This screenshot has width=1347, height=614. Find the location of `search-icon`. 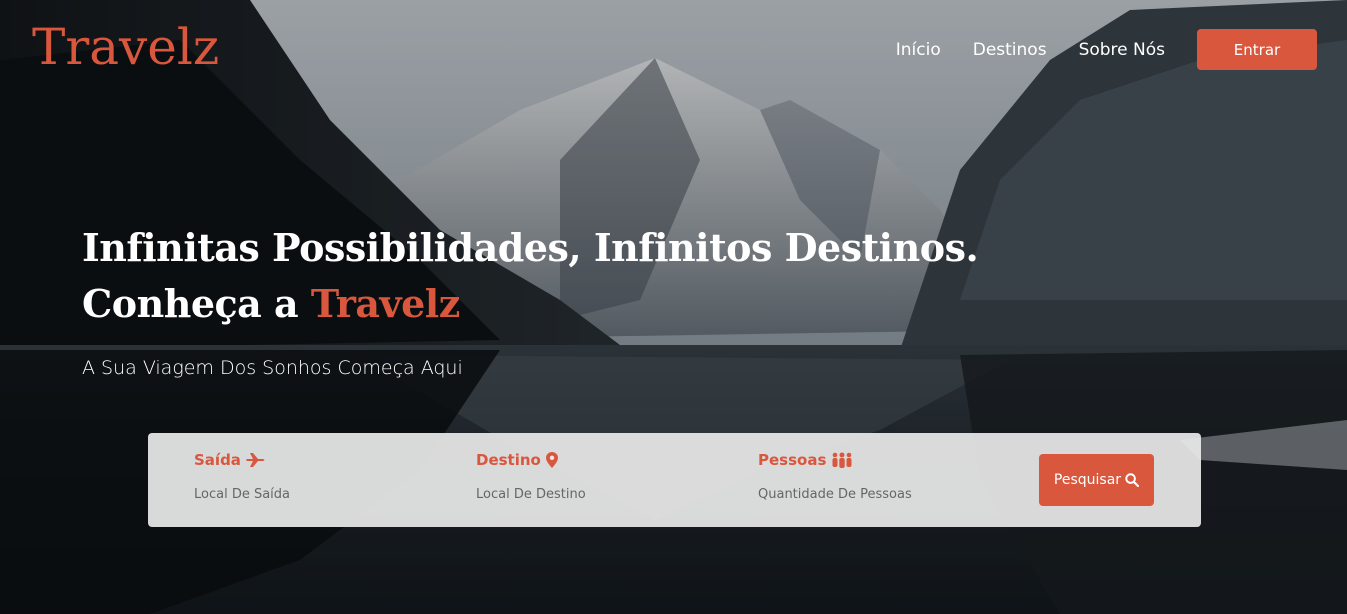

search-icon is located at coordinates (1132, 480).